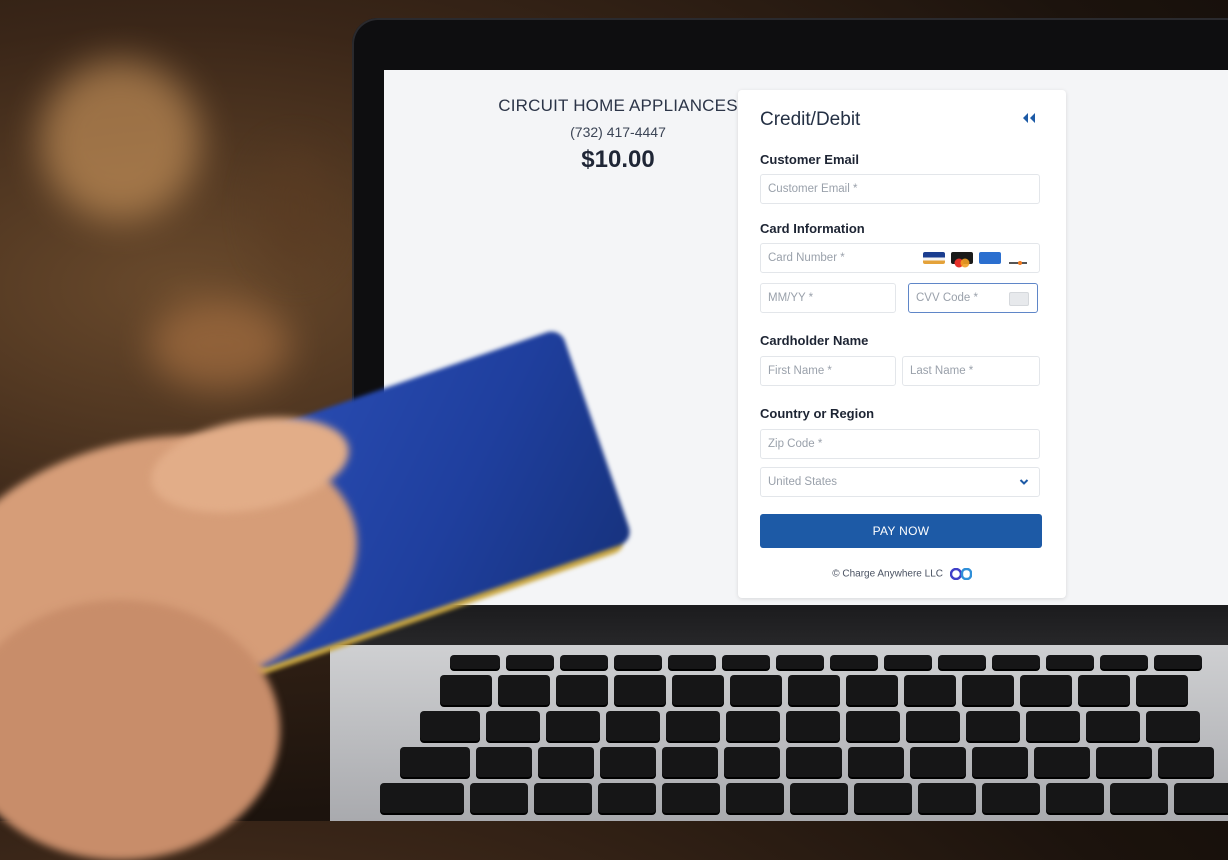 The image size is (1228, 860). Describe the element at coordinates (900, 482) in the screenshot. I see `country-select: United States` at that location.